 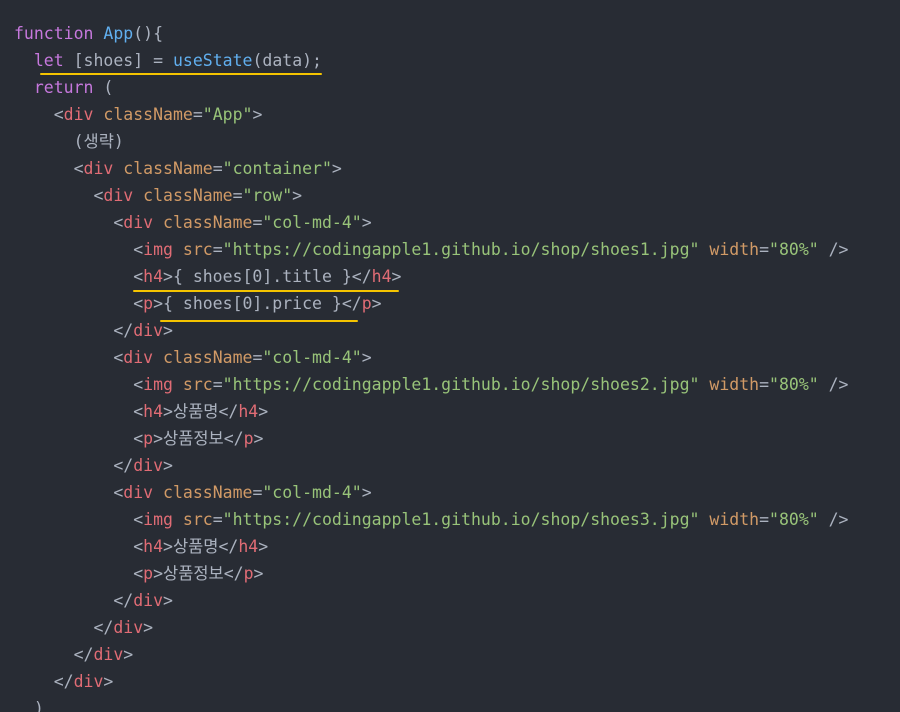 I want to click on code-line: (생략), so click(x=69, y=141).